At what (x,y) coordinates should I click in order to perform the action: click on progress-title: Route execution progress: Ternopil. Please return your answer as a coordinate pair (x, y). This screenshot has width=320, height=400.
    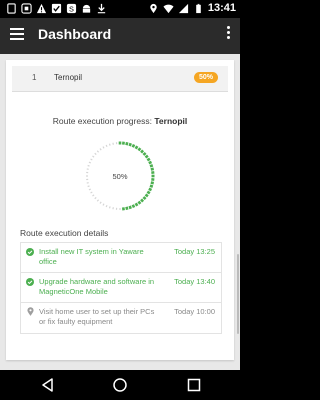
    Looking at the image, I should click on (120, 121).